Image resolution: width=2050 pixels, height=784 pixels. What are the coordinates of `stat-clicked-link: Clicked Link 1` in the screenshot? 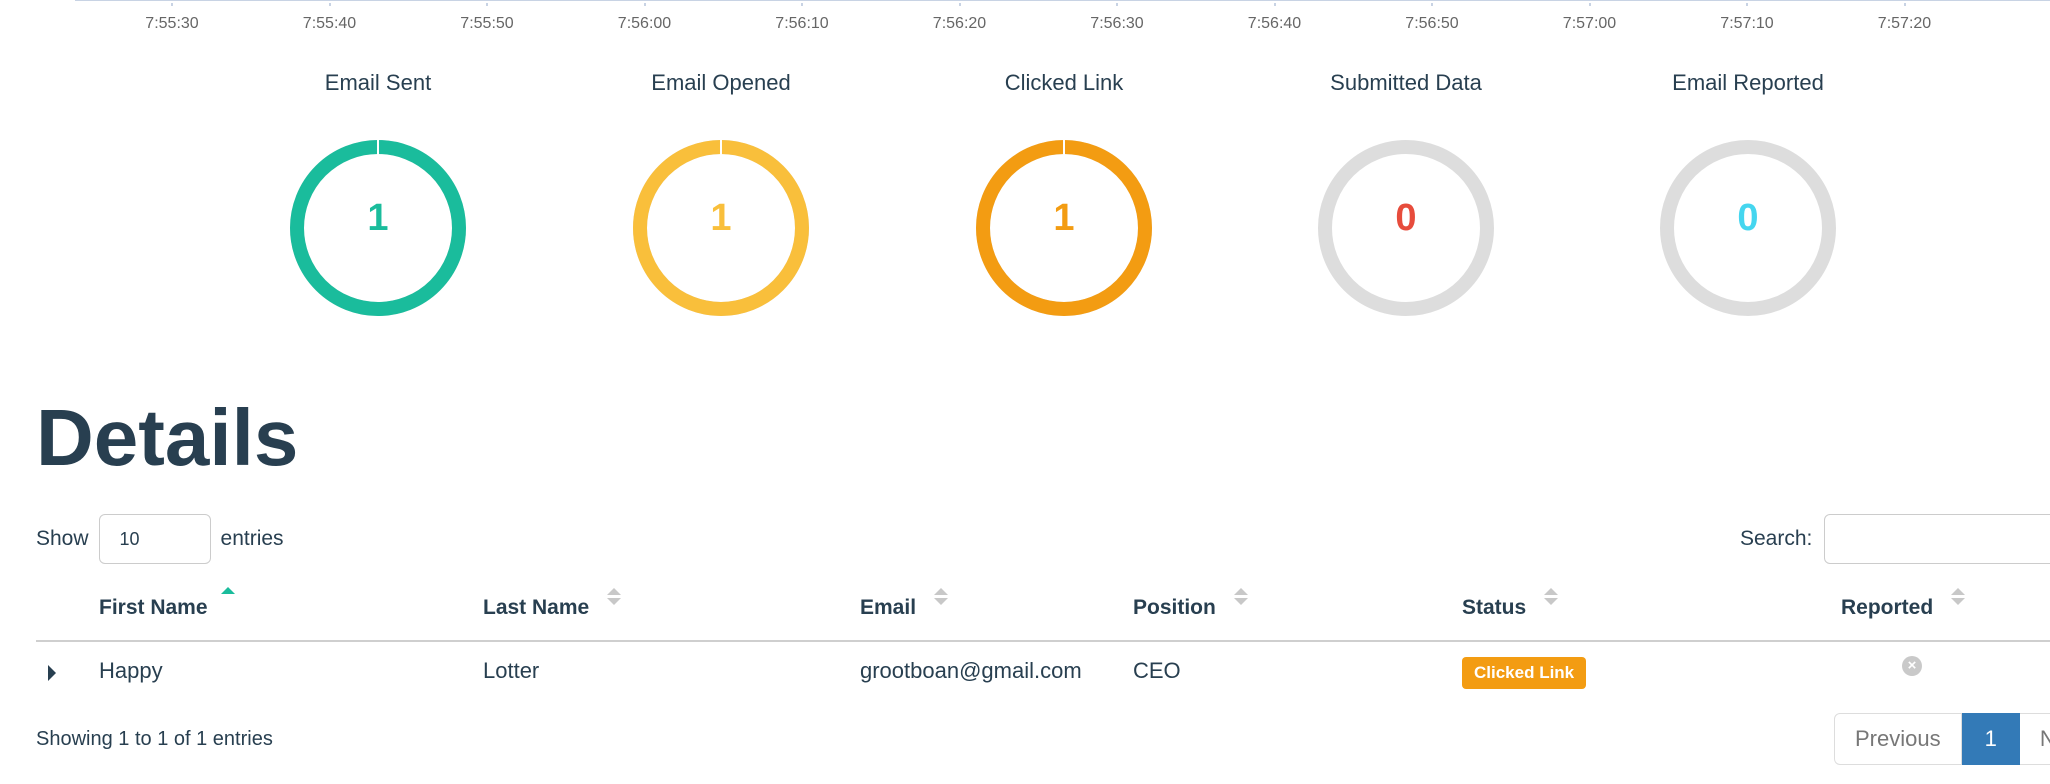 It's located at (1064, 192).